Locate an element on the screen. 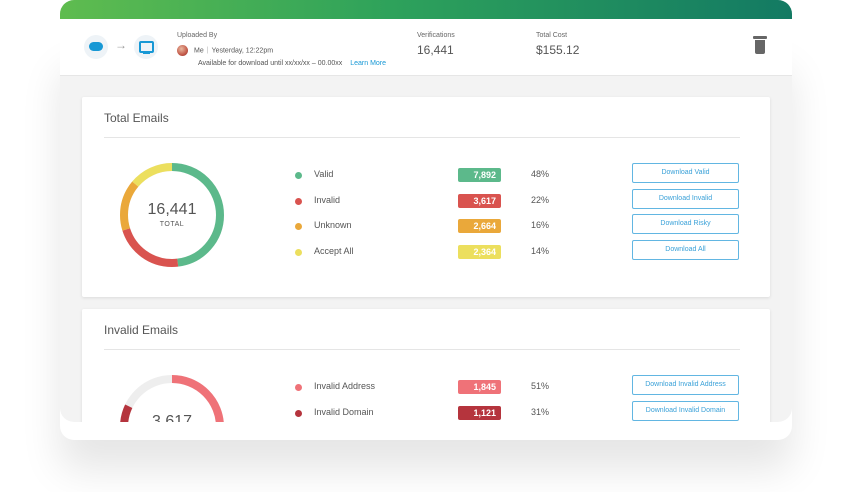 The width and height of the screenshot is (852, 492). download-button: Download Invalid Domain is located at coordinates (685, 410).